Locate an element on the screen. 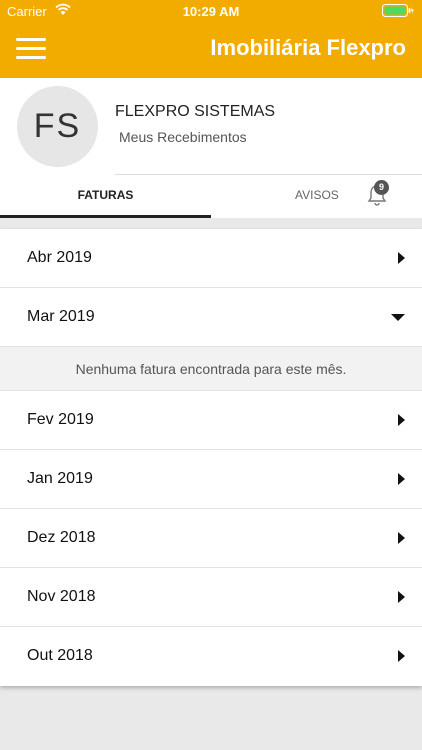 The image size is (422, 750). month-label: Mar 2019 is located at coordinates (61, 316).